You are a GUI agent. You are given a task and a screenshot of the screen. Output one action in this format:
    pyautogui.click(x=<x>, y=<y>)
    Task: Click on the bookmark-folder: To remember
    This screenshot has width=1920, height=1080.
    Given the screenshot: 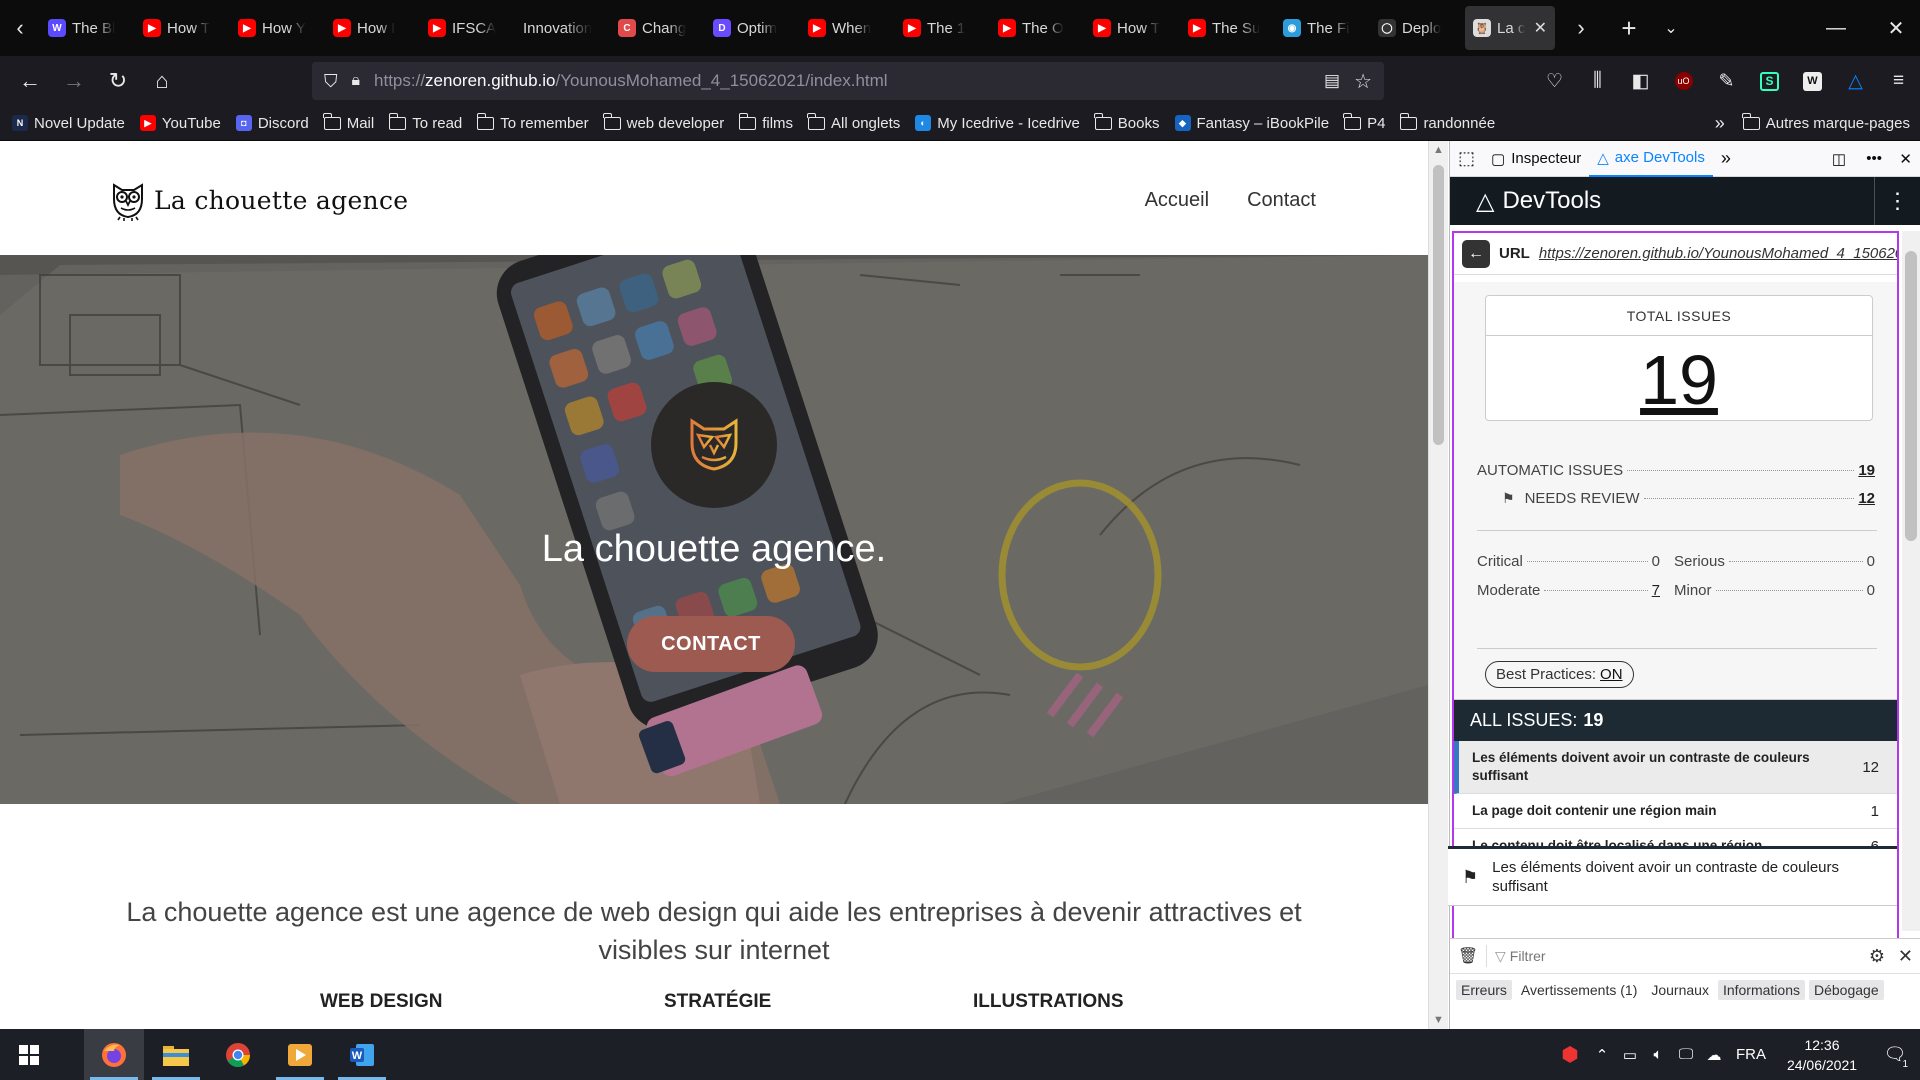 What is the action you would take?
    pyautogui.click(x=532, y=122)
    